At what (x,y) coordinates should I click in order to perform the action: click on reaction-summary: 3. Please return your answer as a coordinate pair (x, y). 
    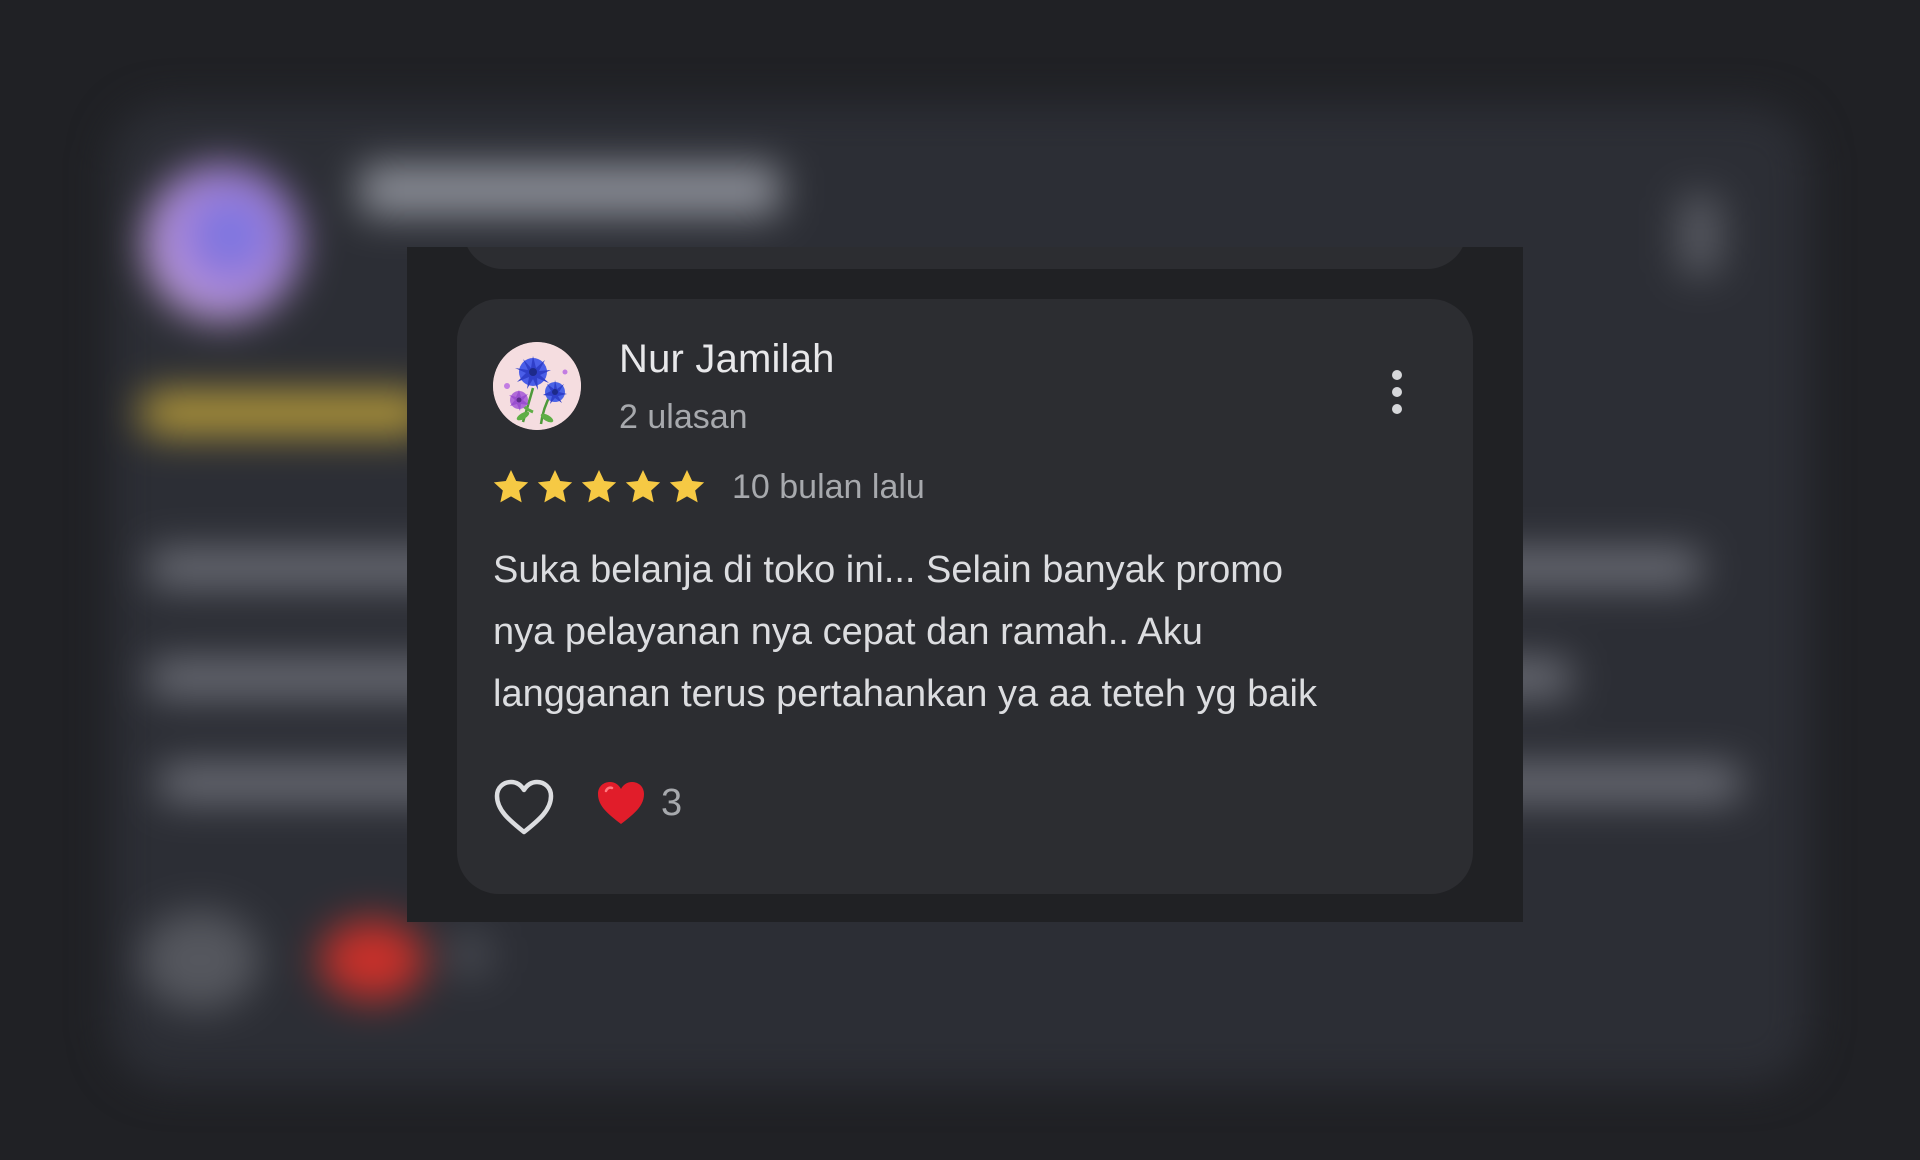
    Looking at the image, I should click on (638, 803).